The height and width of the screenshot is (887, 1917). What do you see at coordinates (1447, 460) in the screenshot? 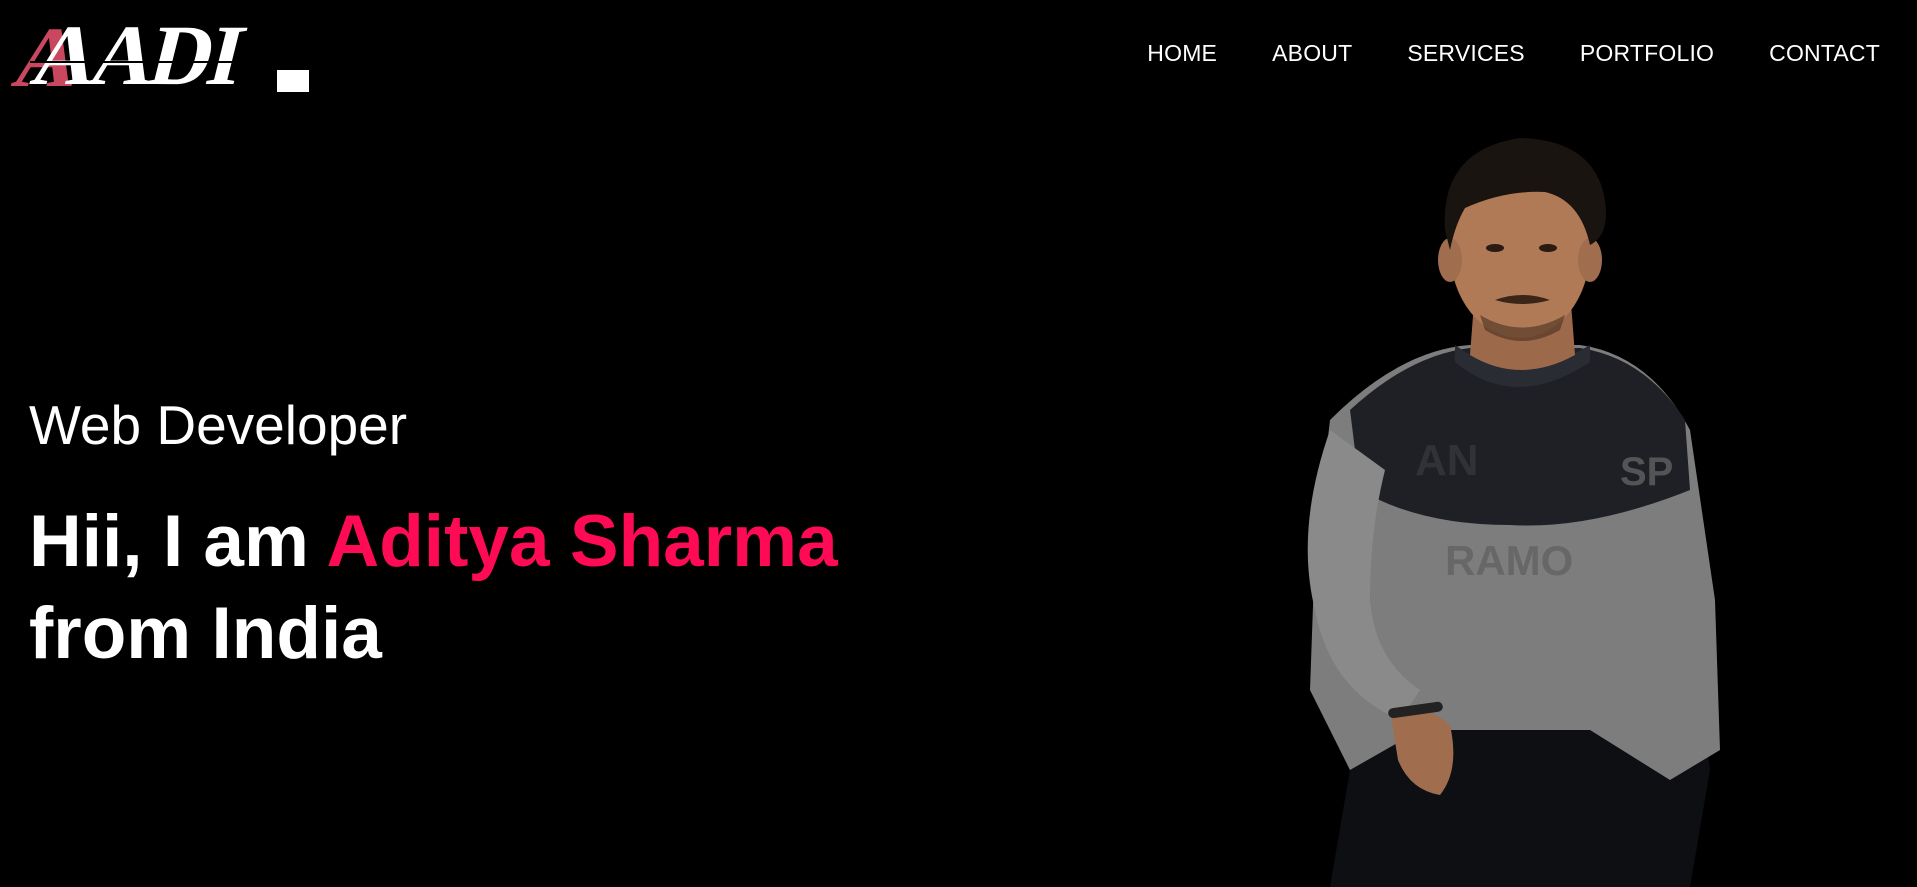
I see `svg-text: AN` at bounding box center [1447, 460].